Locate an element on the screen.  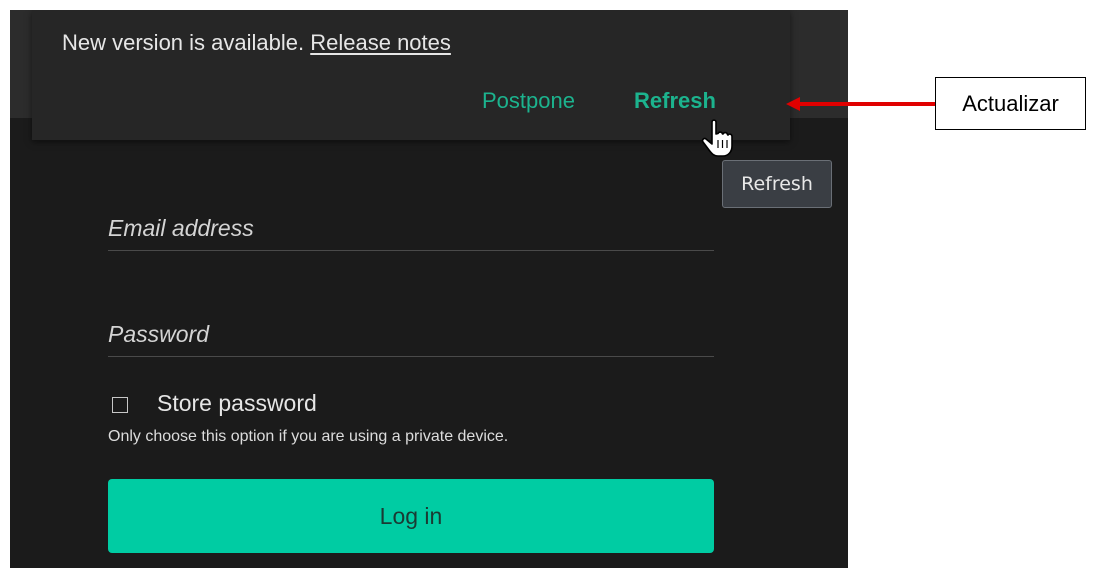
update-message-text: New version is available. is located at coordinates (183, 42).